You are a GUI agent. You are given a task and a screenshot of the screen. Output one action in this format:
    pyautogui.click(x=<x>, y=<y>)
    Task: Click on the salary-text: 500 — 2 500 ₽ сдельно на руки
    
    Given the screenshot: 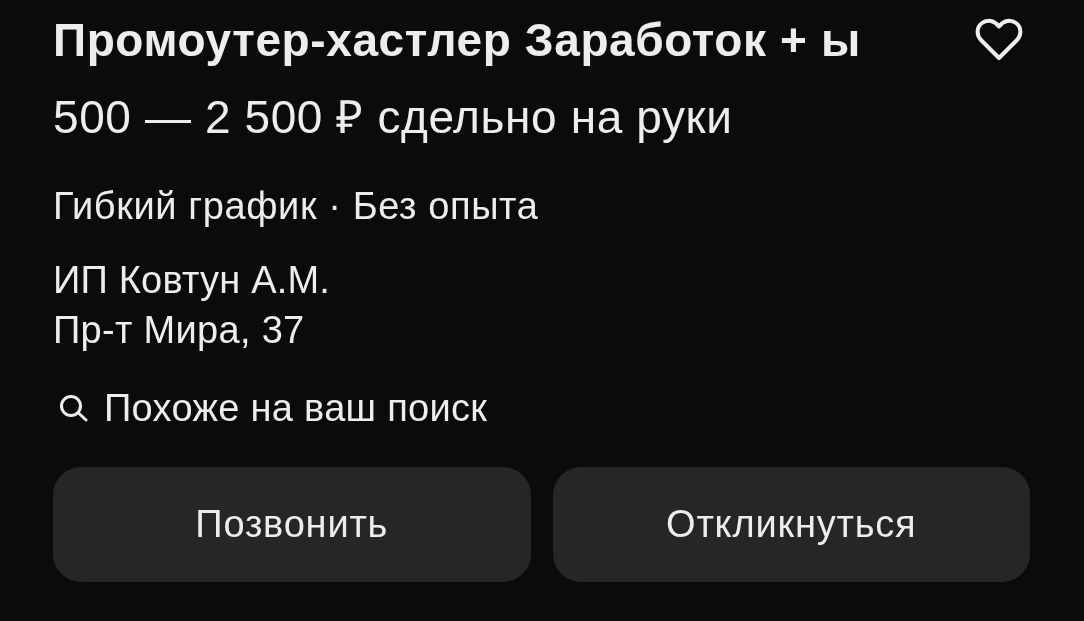 What is the action you would take?
    pyautogui.click(x=393, y=117)
    